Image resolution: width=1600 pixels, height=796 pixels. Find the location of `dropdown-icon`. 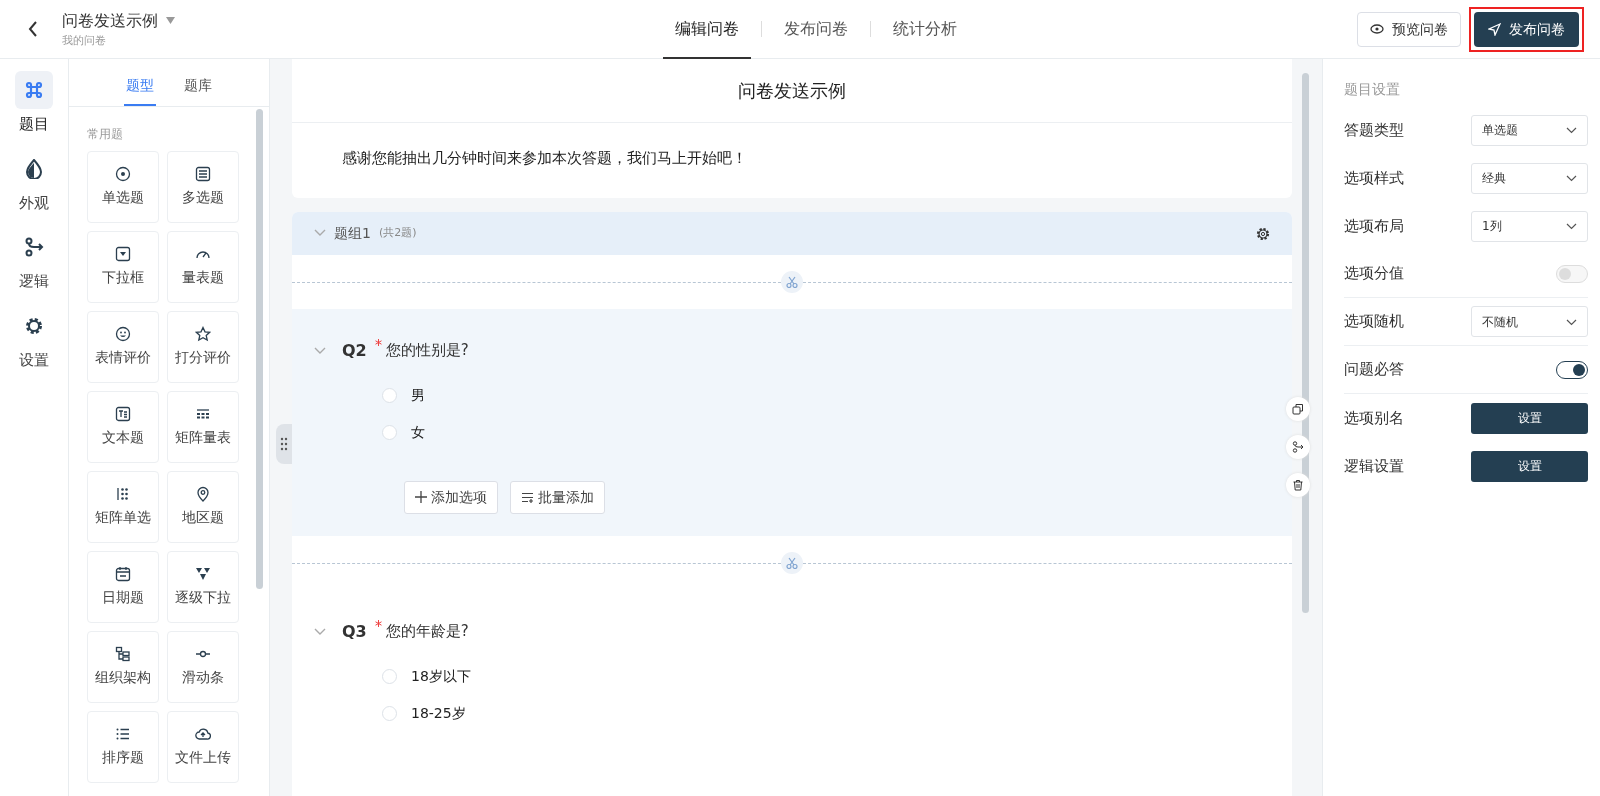

dropdown-icon is located at coordinates (123, 254).